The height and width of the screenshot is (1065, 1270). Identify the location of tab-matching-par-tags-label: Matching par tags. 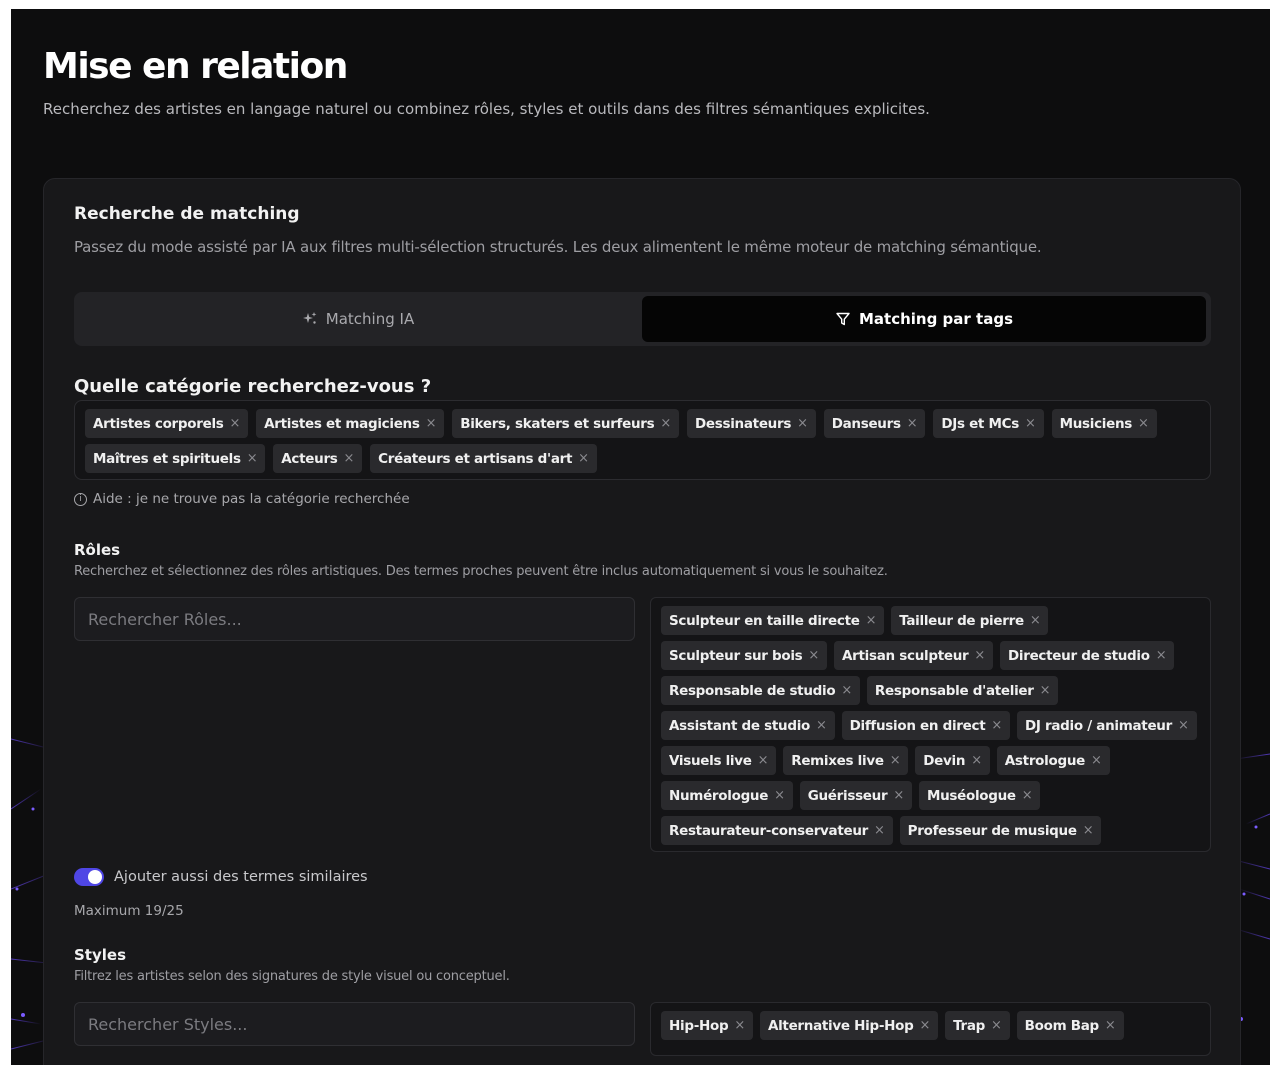
(935, 319).